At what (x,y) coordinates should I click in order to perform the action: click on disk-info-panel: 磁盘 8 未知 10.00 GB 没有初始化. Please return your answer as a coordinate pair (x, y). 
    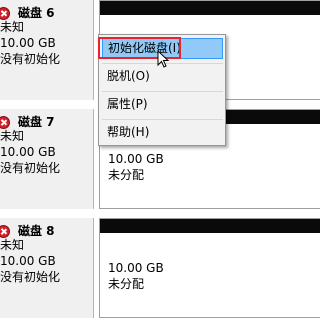
    Looking at the image, I should click on (47, 268).